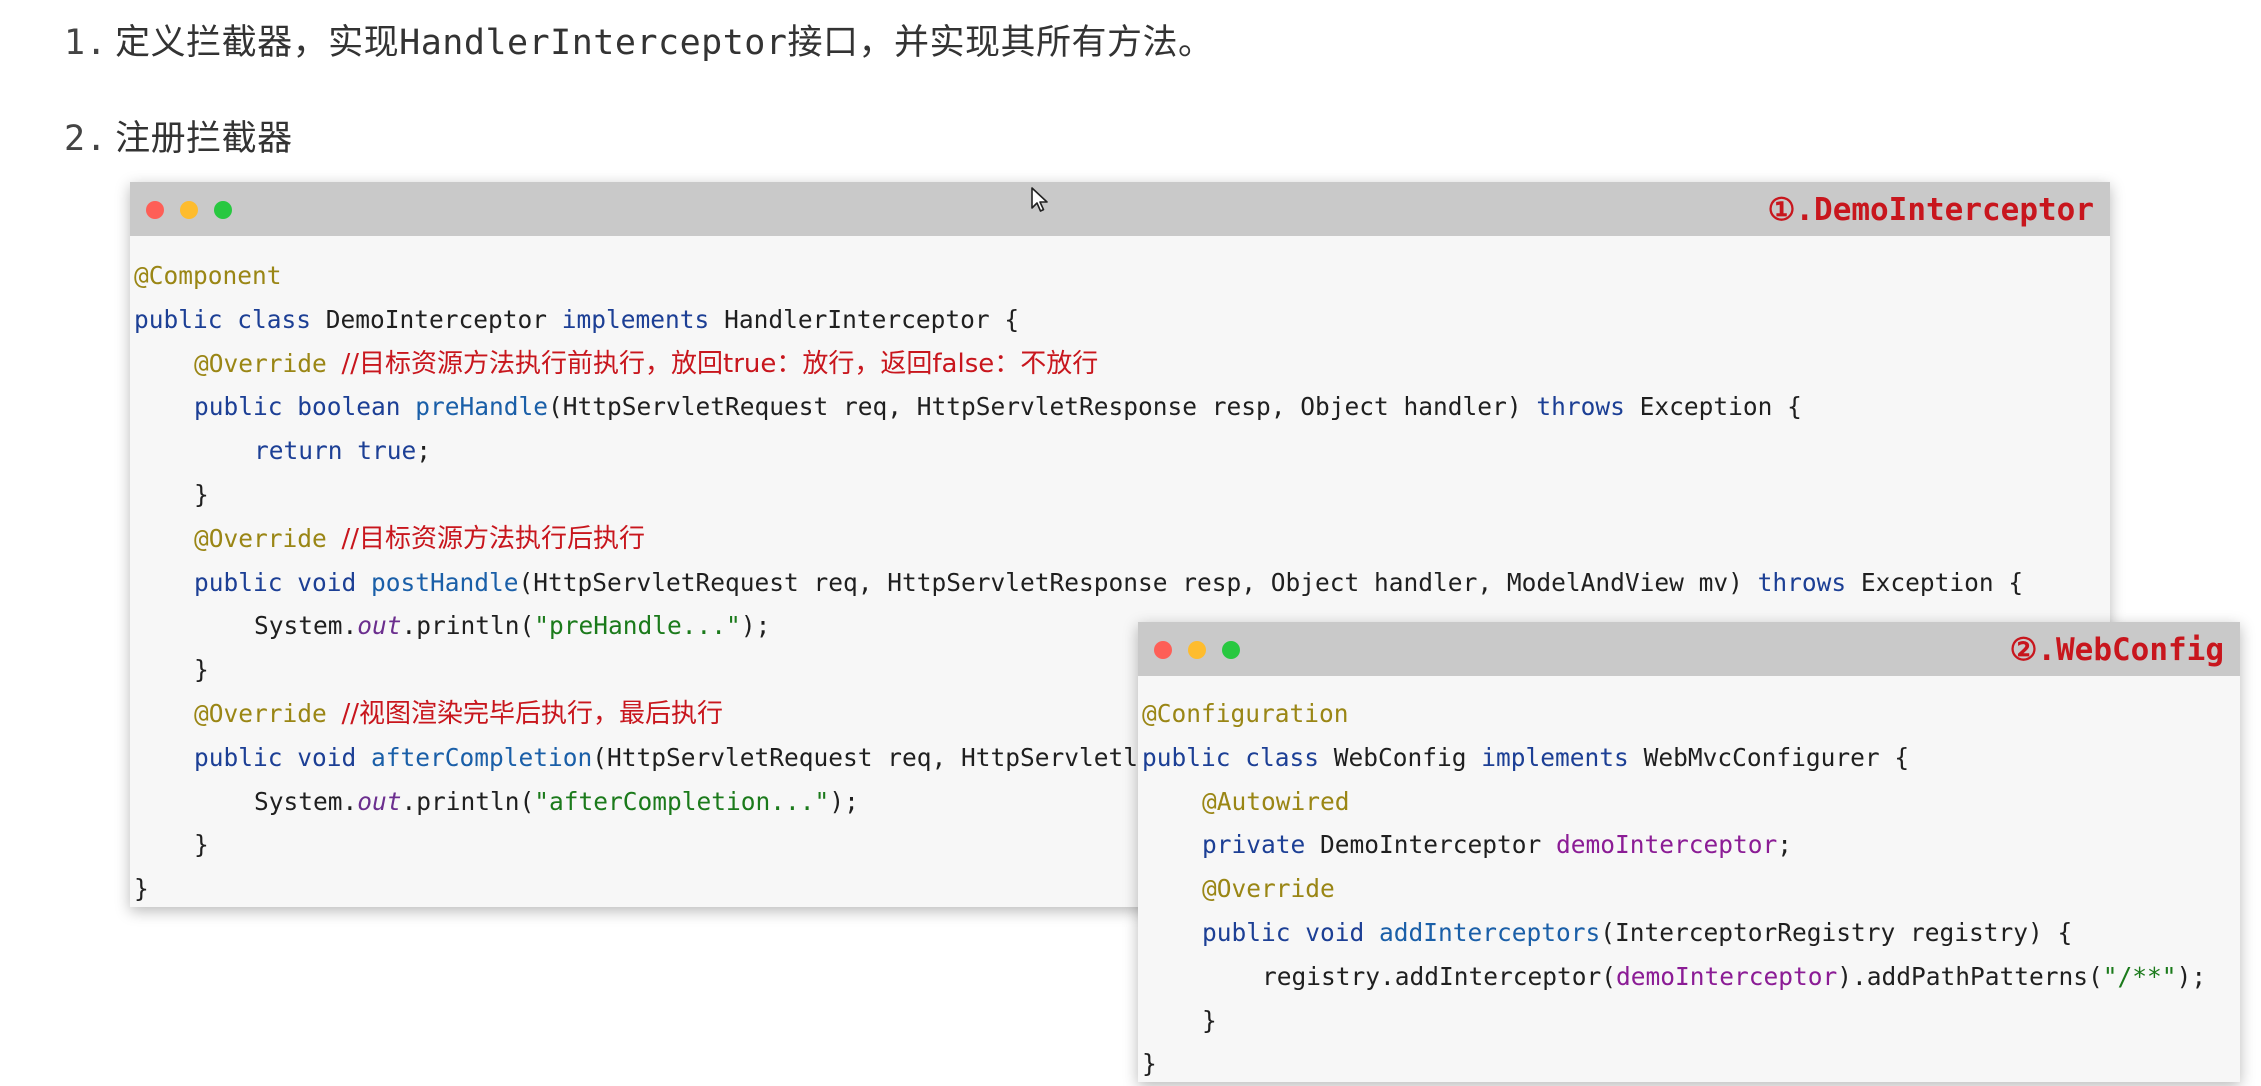  What do you see at coordinates (1930, 210) in the screenshot?
I see `window-title: ①.DemoInterceptor` at bounding box center [1930, 210].